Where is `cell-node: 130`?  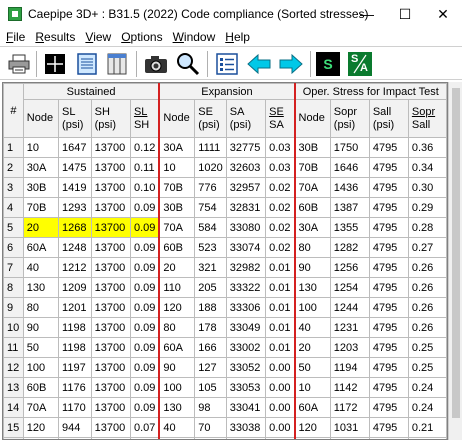 cell-node: 130 is located at coordinates (177, 407).